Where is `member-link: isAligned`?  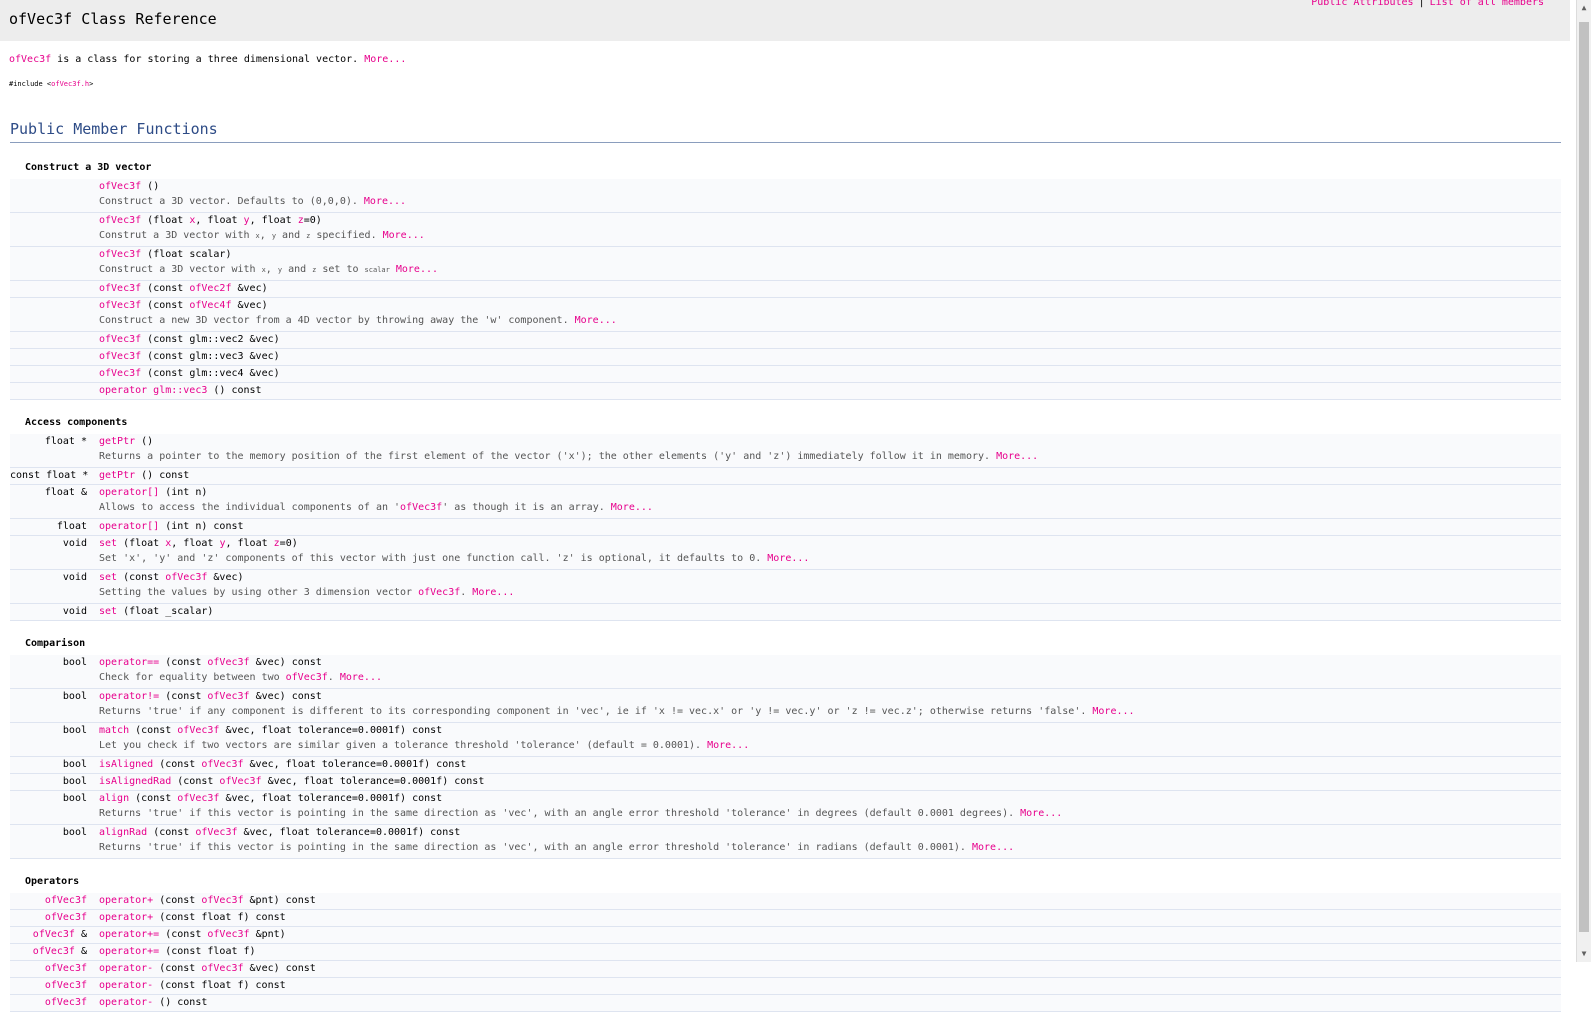 member-link: isAligned is located at coordinates (126, 764).